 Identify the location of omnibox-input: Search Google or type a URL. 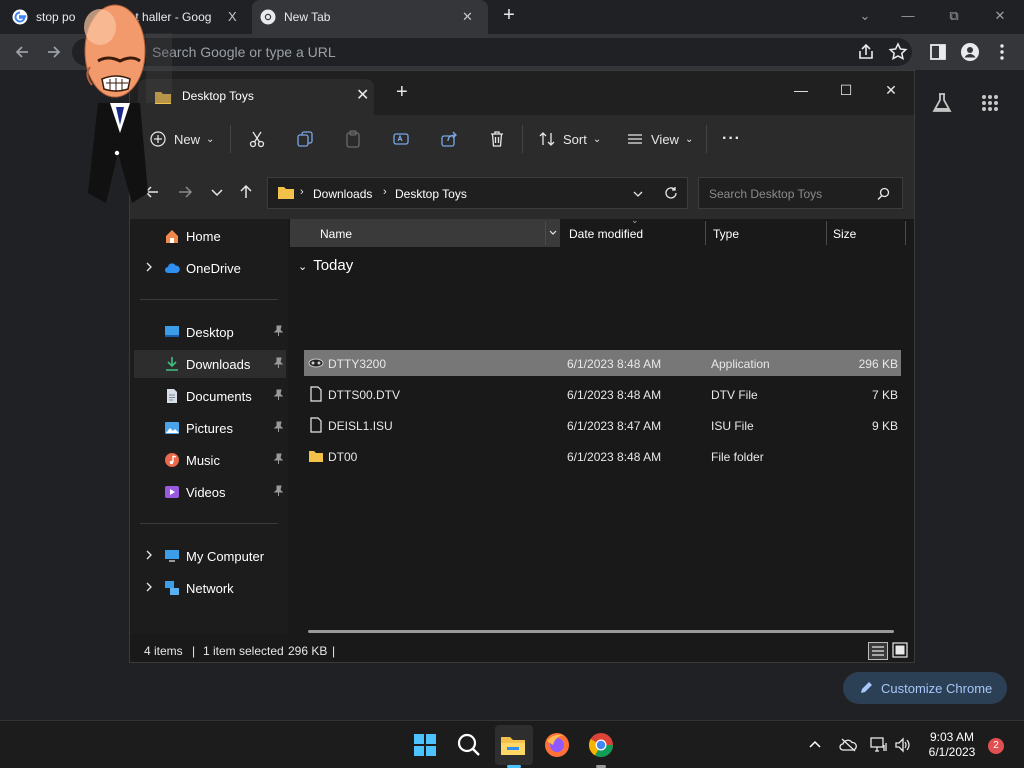
(244, 52).